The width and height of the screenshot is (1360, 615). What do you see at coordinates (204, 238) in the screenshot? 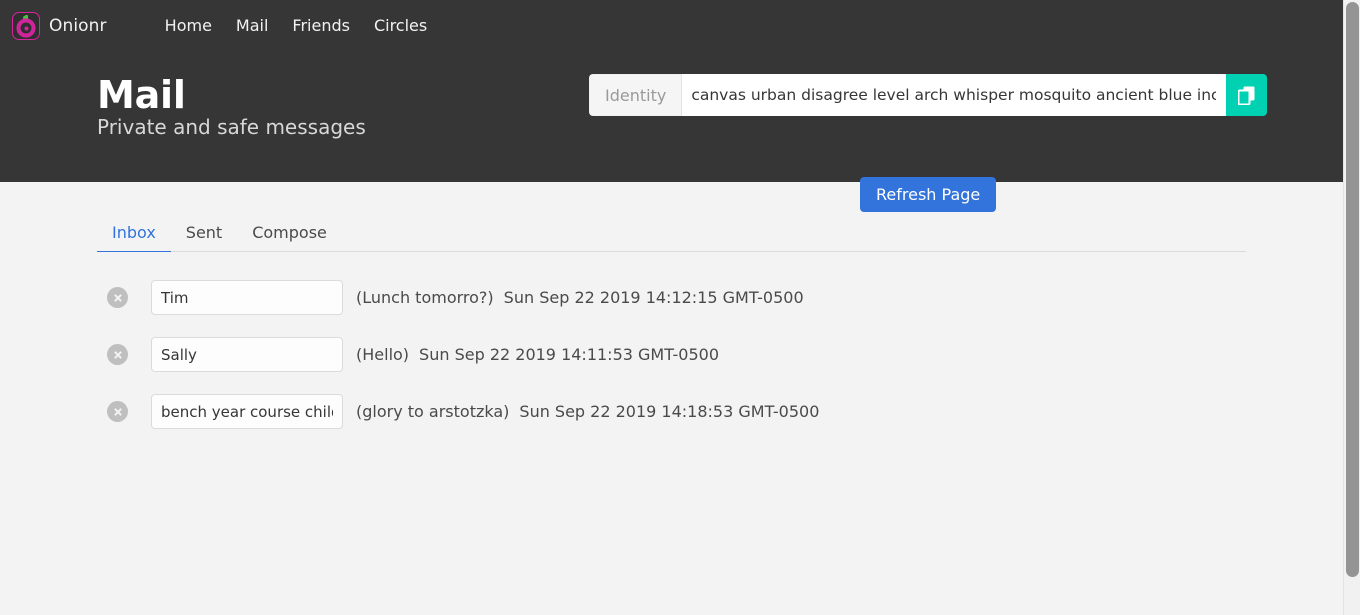
I see `tab-sent: Sent` at bounding box center [204, 238].